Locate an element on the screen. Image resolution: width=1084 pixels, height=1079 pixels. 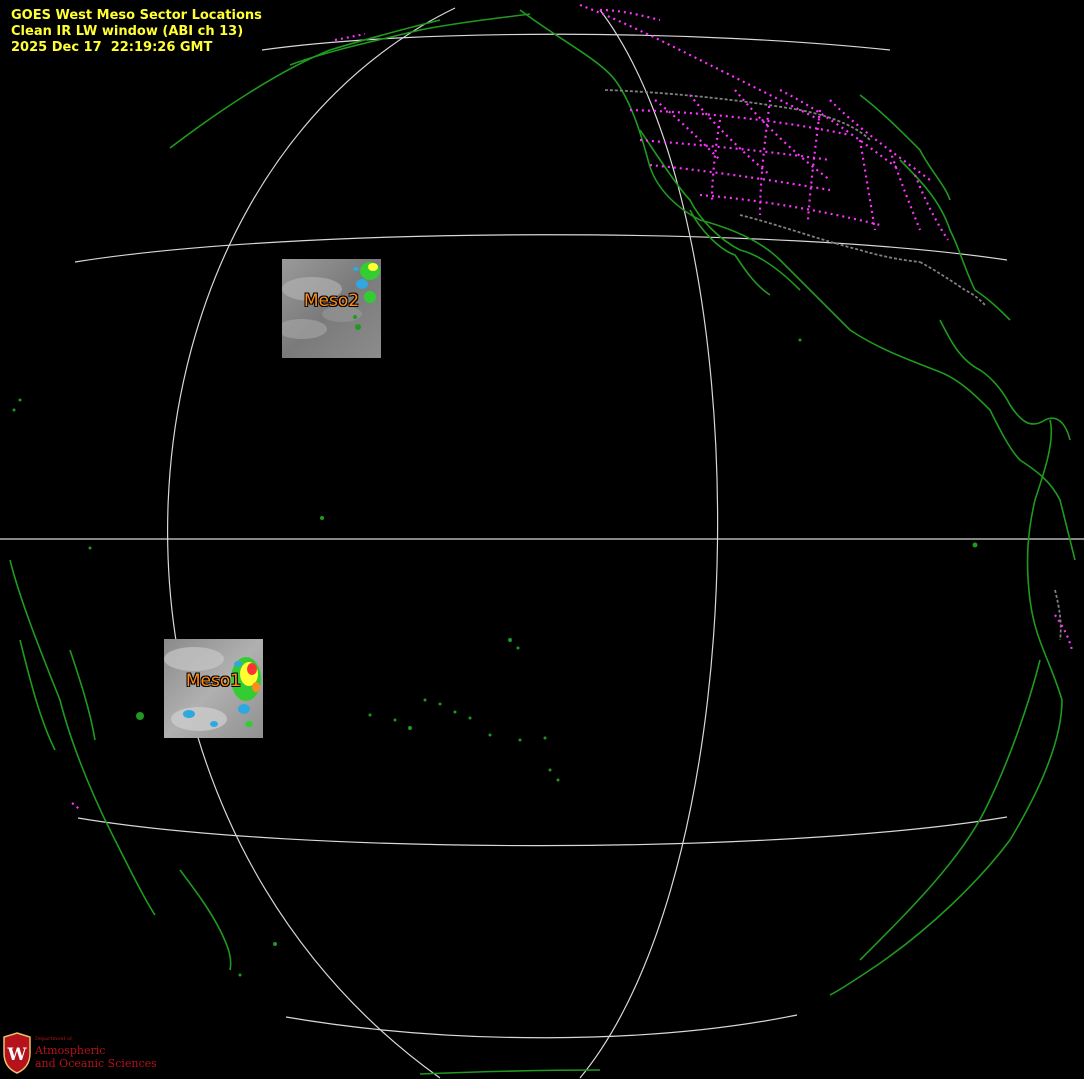
logo-name-line2: and Oceanic Sciences is located at coordinates (96, 1063).